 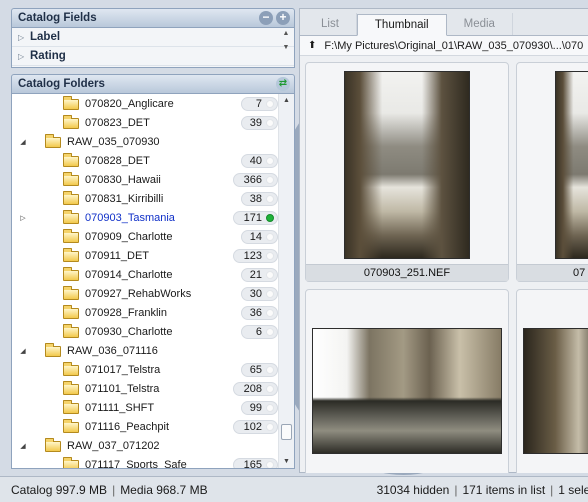 What do you see at coordinates (146, 217) in the screenshot?
I see `tree-folder-row: ▷ 070903_Tasmania 171` at bounding box center [146, 217].